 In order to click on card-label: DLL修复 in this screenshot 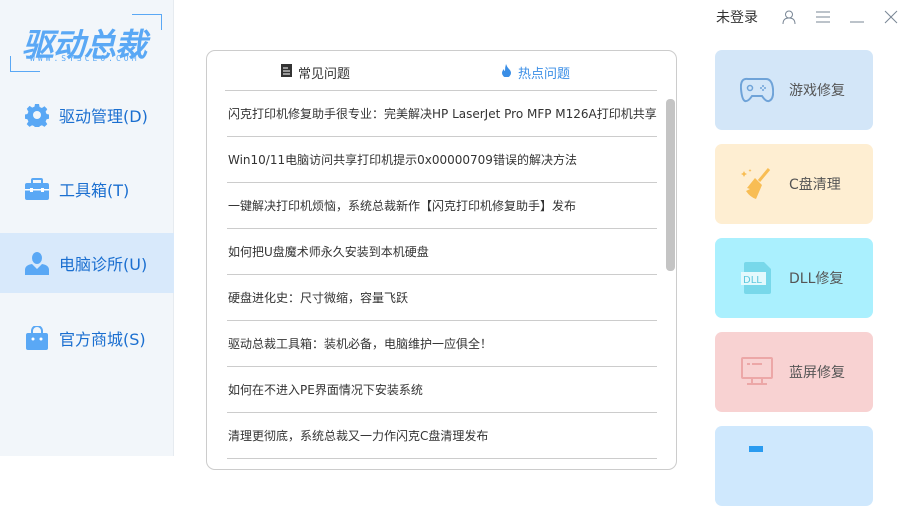, I will do `click(816, 279)`.